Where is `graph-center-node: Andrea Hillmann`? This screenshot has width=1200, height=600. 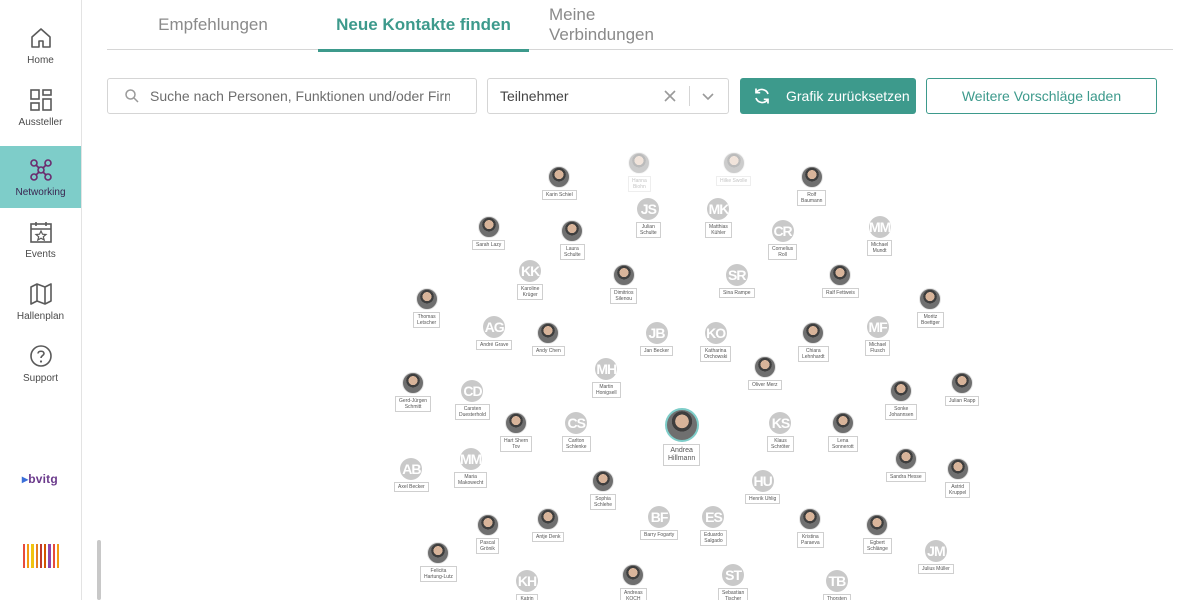
graph-center-node: Andrea Hillmann is located at coordinates (682, 437).